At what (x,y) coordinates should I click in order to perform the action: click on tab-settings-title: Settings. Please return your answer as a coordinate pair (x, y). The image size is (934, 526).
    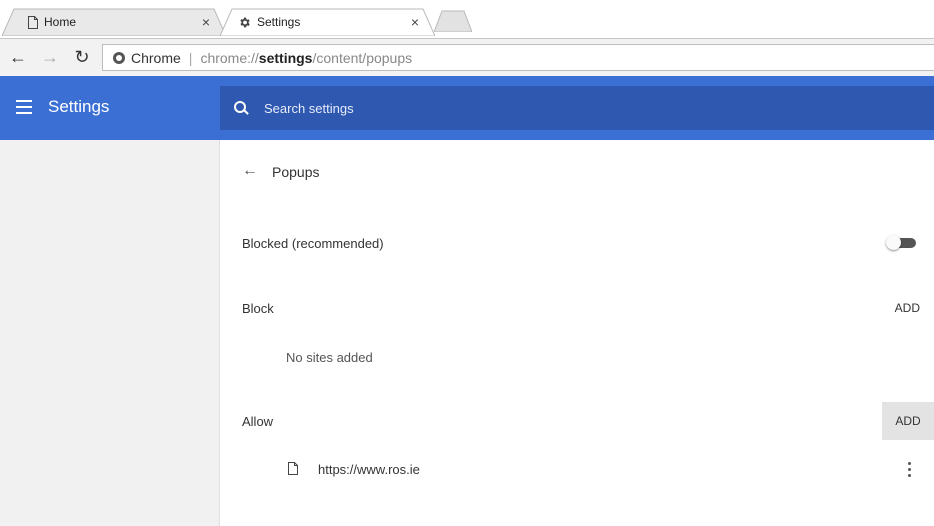
    Looking at the image, I should click on (279, 22).